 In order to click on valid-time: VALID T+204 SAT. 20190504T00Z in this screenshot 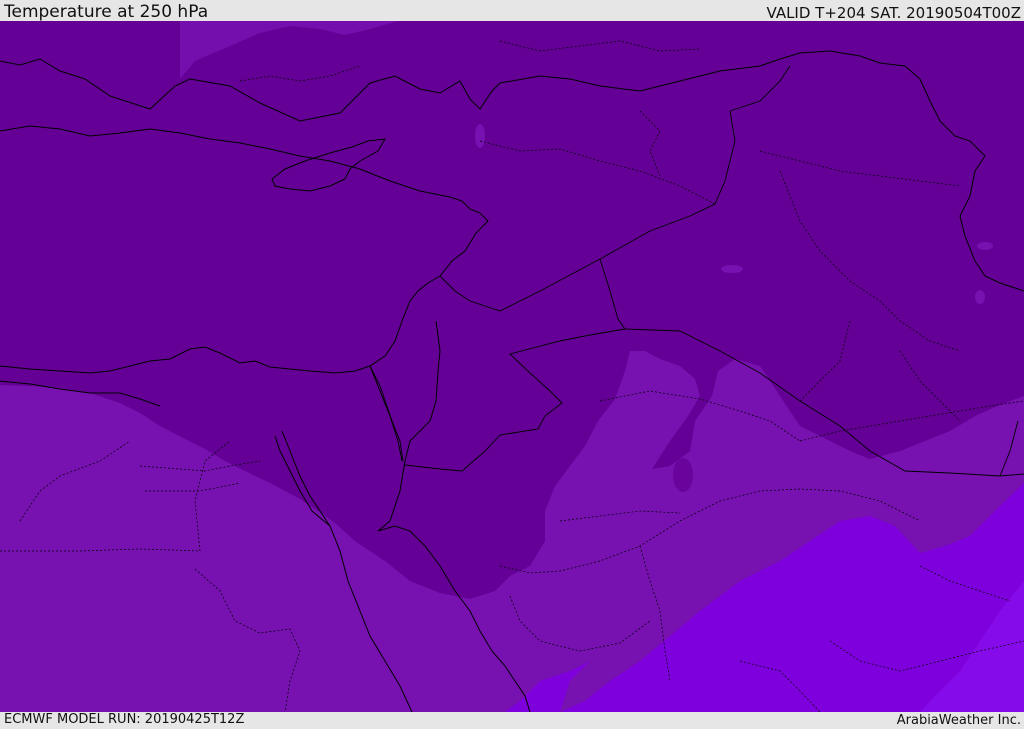, I will do `click(893, 13)`.